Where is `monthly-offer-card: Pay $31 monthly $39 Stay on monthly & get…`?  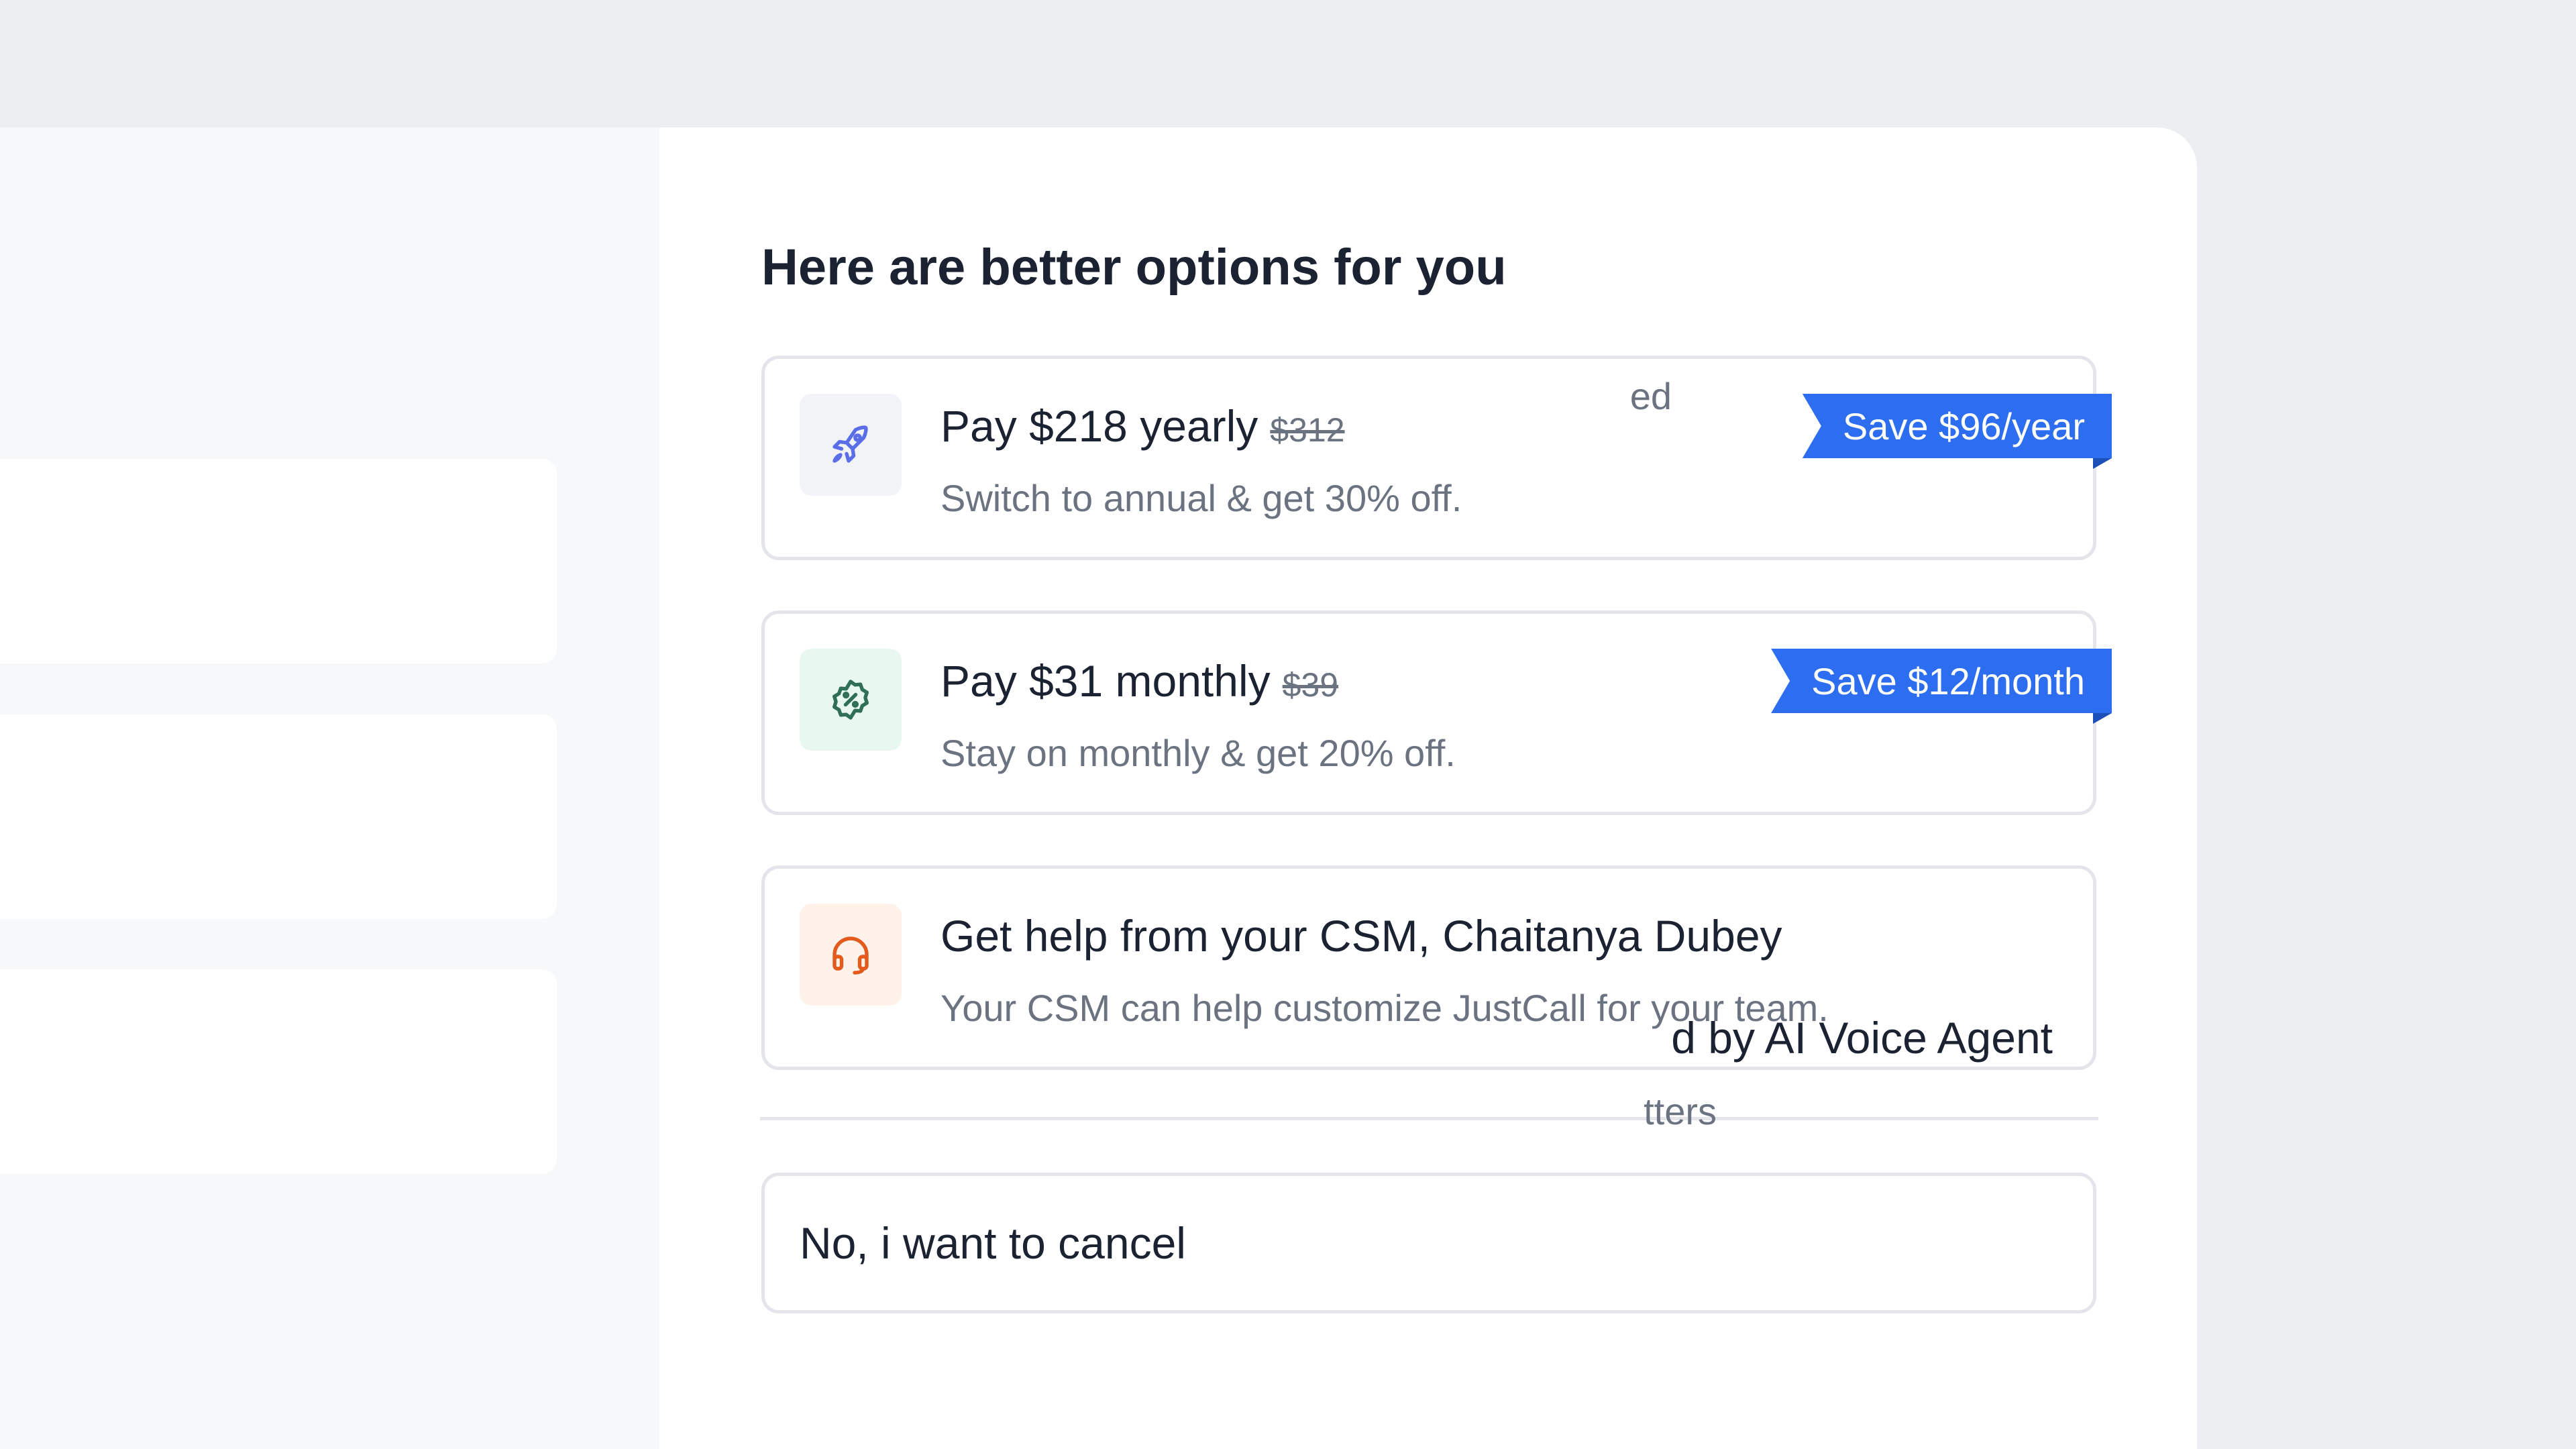
monthly-offer-card: Pay $31 monthly $39 Stay on monthly & get… is located at coordinates (1436, 712).